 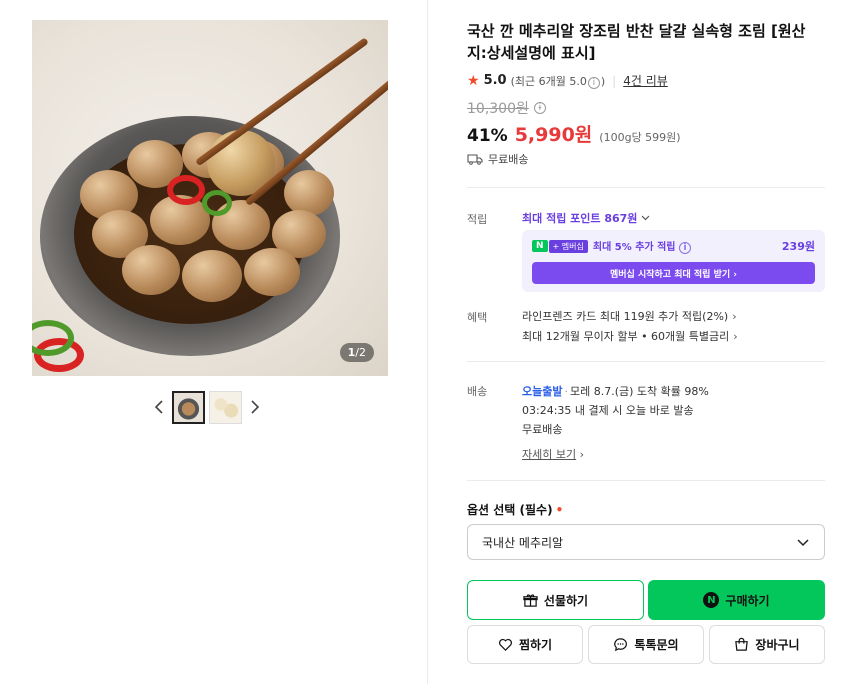 What do you see at coordinates (487, 136) in the screenshot?
I see `discount-rate: 41%` at bounding box center [487, 136].